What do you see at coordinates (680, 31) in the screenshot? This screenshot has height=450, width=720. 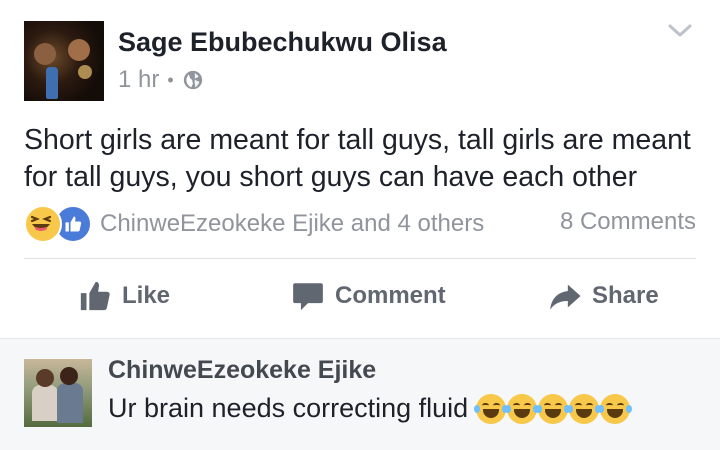 I see `chevron-down-icon` at bounding box center [680, 31].